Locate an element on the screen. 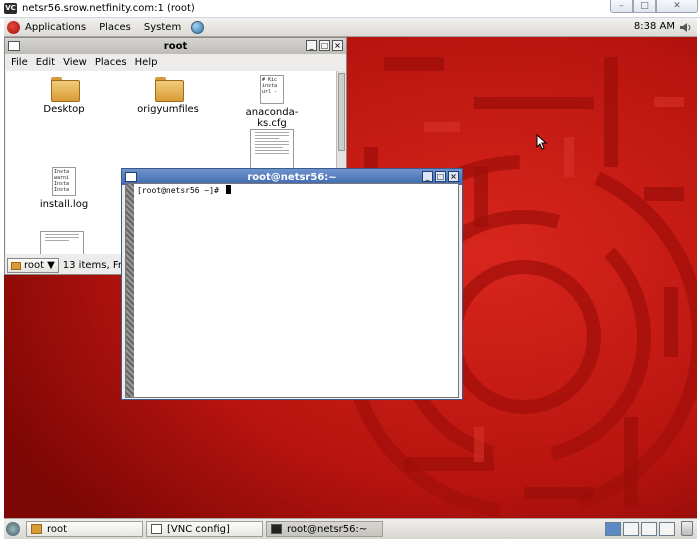 The height and width of the screenshot is (542, 700). location-button: root ▼ is located at coordinates (33, 265).